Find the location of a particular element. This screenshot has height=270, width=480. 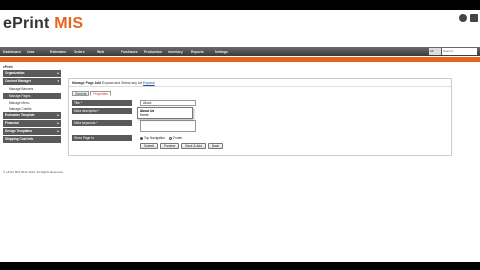

form-tabs: General Properties is located at coordinates (91, 93).